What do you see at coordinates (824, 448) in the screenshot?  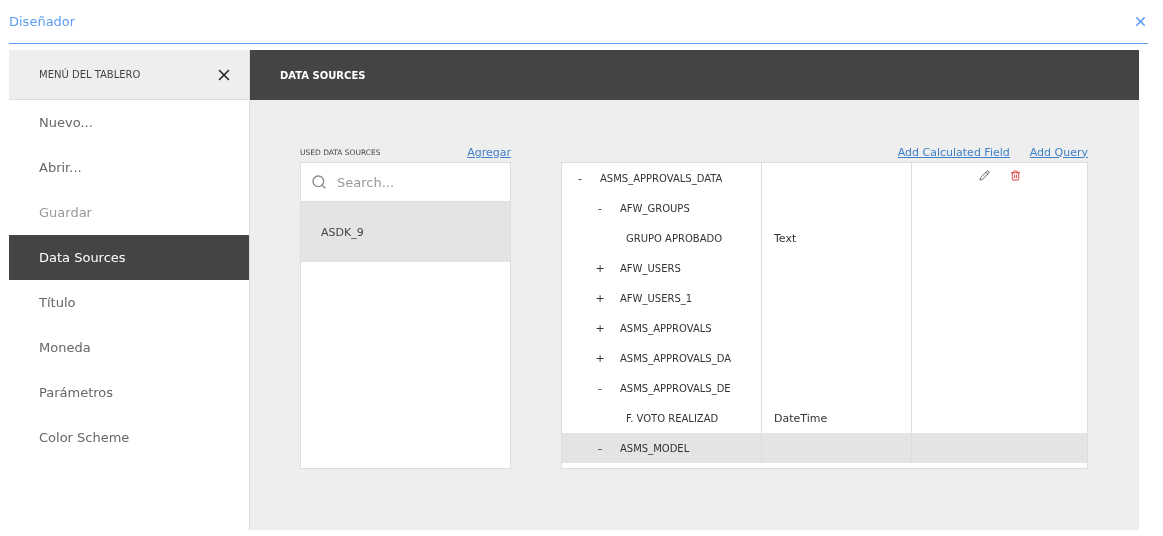 I see `tree-row: - ASMS_MODEL` at bounding box center [824, 448].